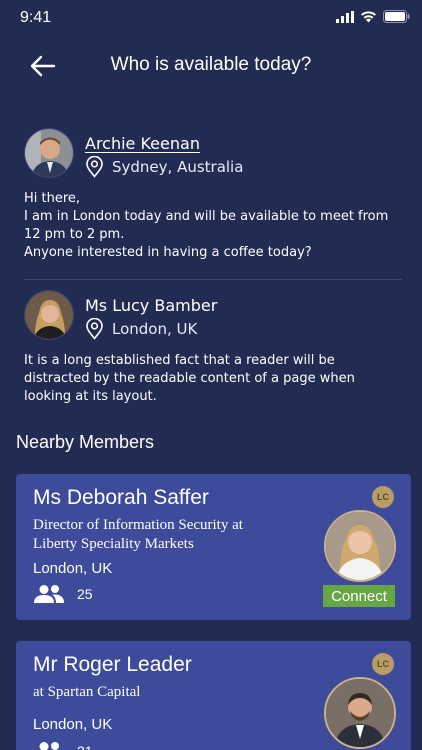 The height and width of the screenshot is (750, 422). I want to click on member-name: Mr Roger Leader, so click(112, 664).